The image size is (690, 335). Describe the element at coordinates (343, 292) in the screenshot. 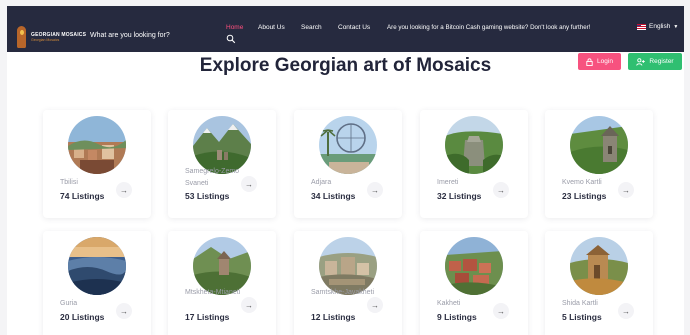

I see `region-name: Samtskhe-Javakheti` at that location.